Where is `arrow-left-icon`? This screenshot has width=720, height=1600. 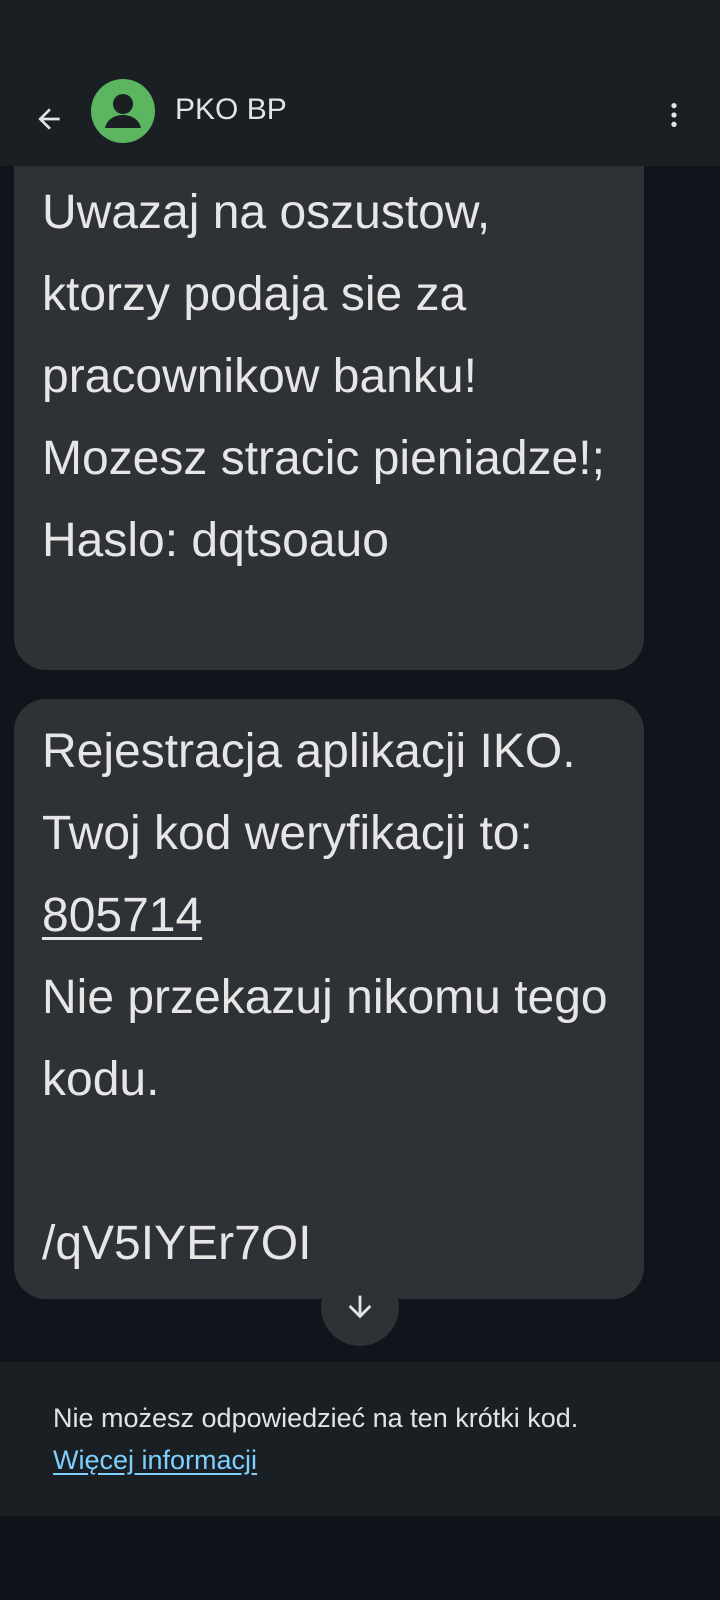
arrow-left-icon is located at coordinates (49, 119).